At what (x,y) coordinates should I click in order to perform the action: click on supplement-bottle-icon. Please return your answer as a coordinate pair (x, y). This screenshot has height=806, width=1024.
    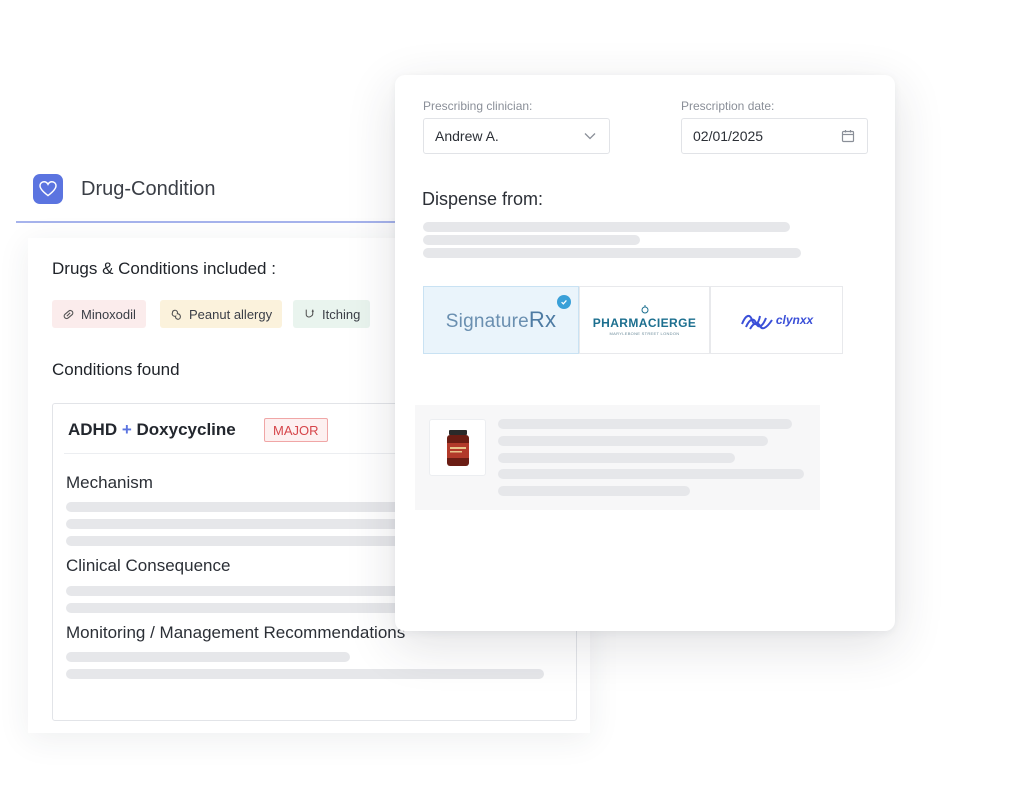
    Looking at the image, I should click on (458, 448).